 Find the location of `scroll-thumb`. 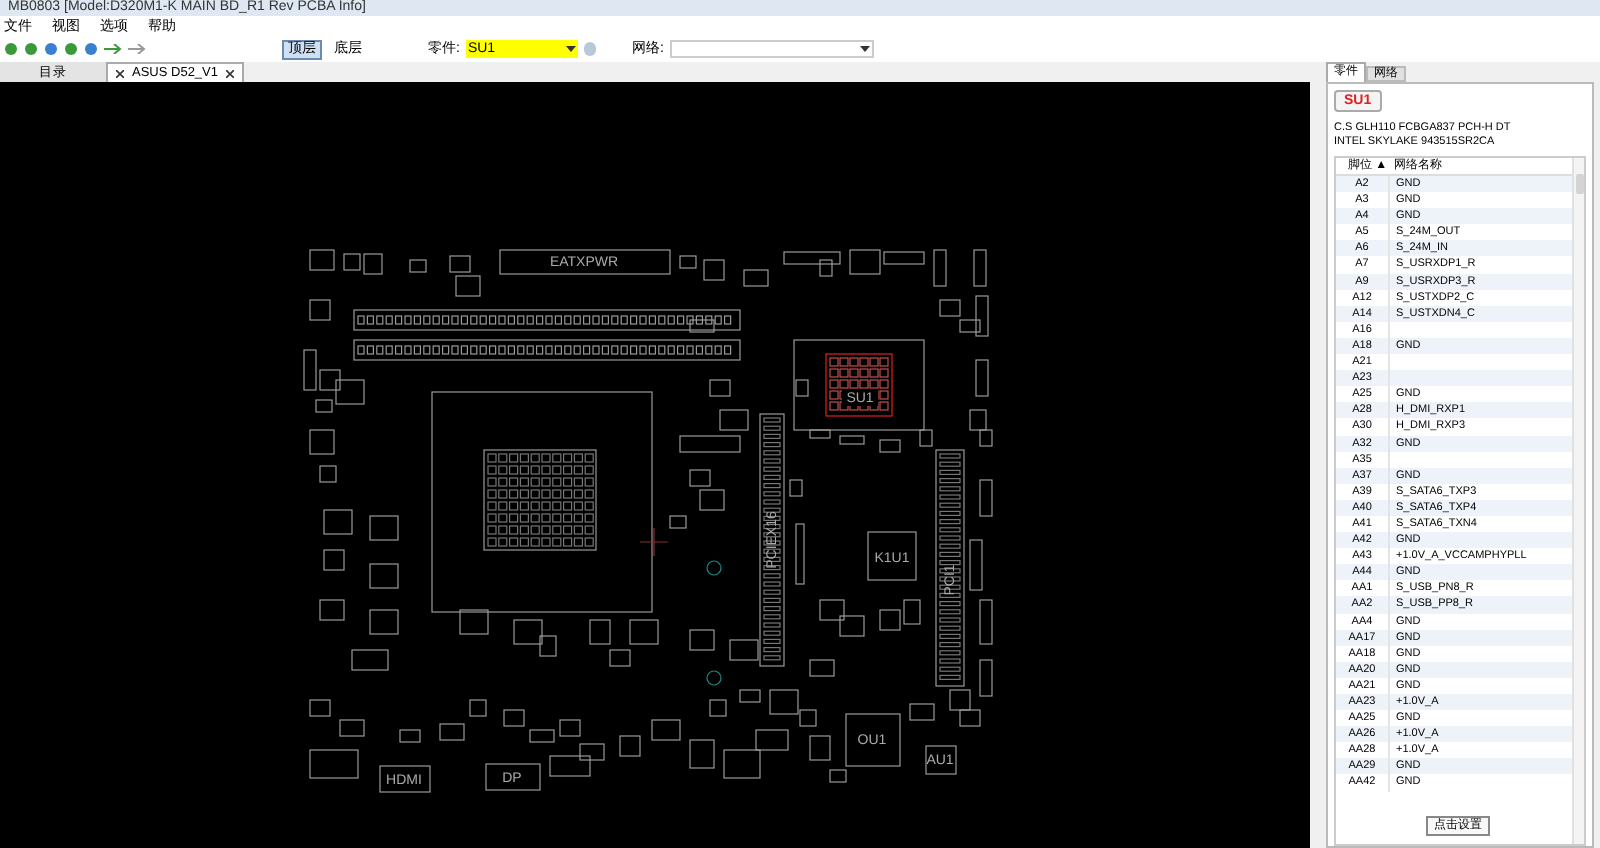

scroll-thumb is located at coordinates (1579, 184).